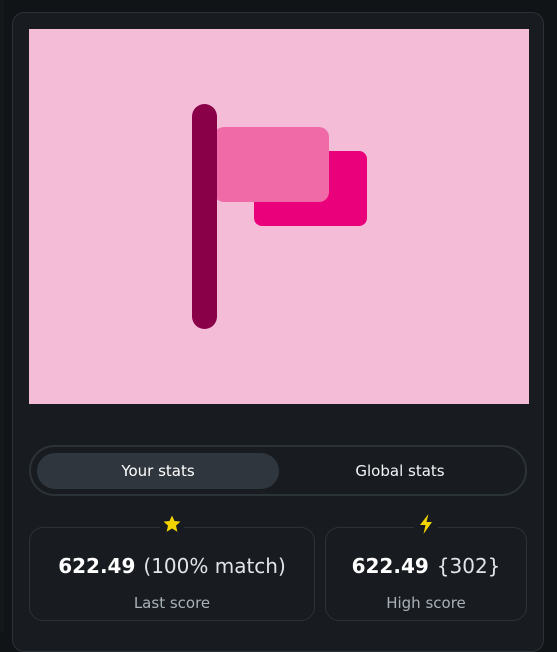  Describe the element at coordinates (426, 603) in the screenshot. I see `high-score-label: High score` at that location.